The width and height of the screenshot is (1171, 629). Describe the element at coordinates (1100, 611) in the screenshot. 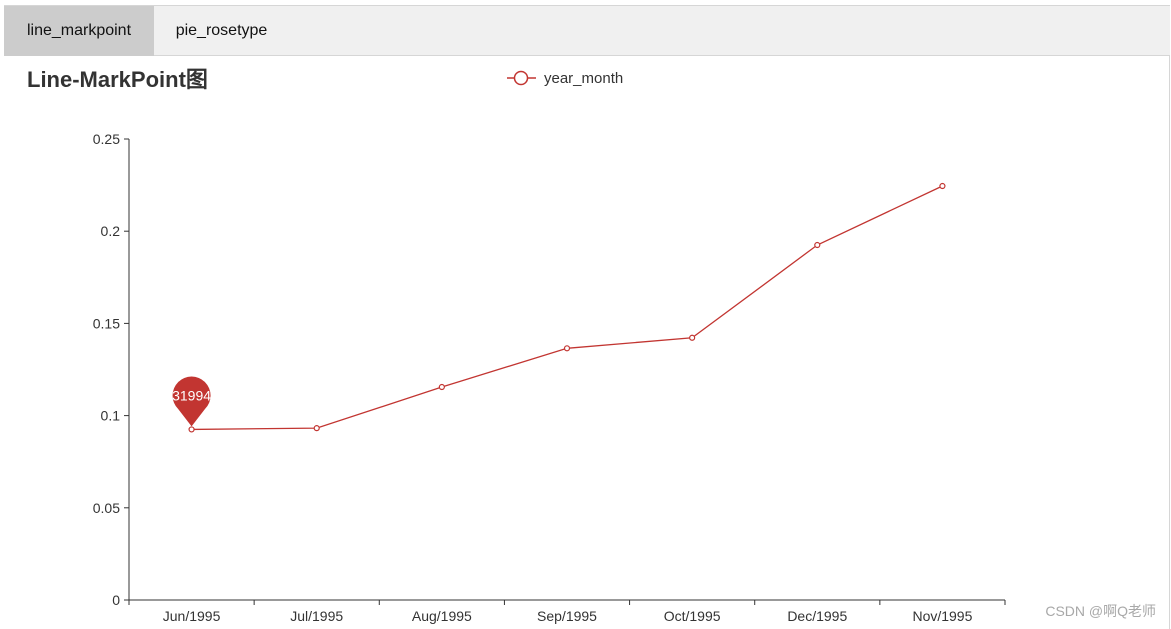

I see `watermark: CSDN @啊Q老师` at that location.